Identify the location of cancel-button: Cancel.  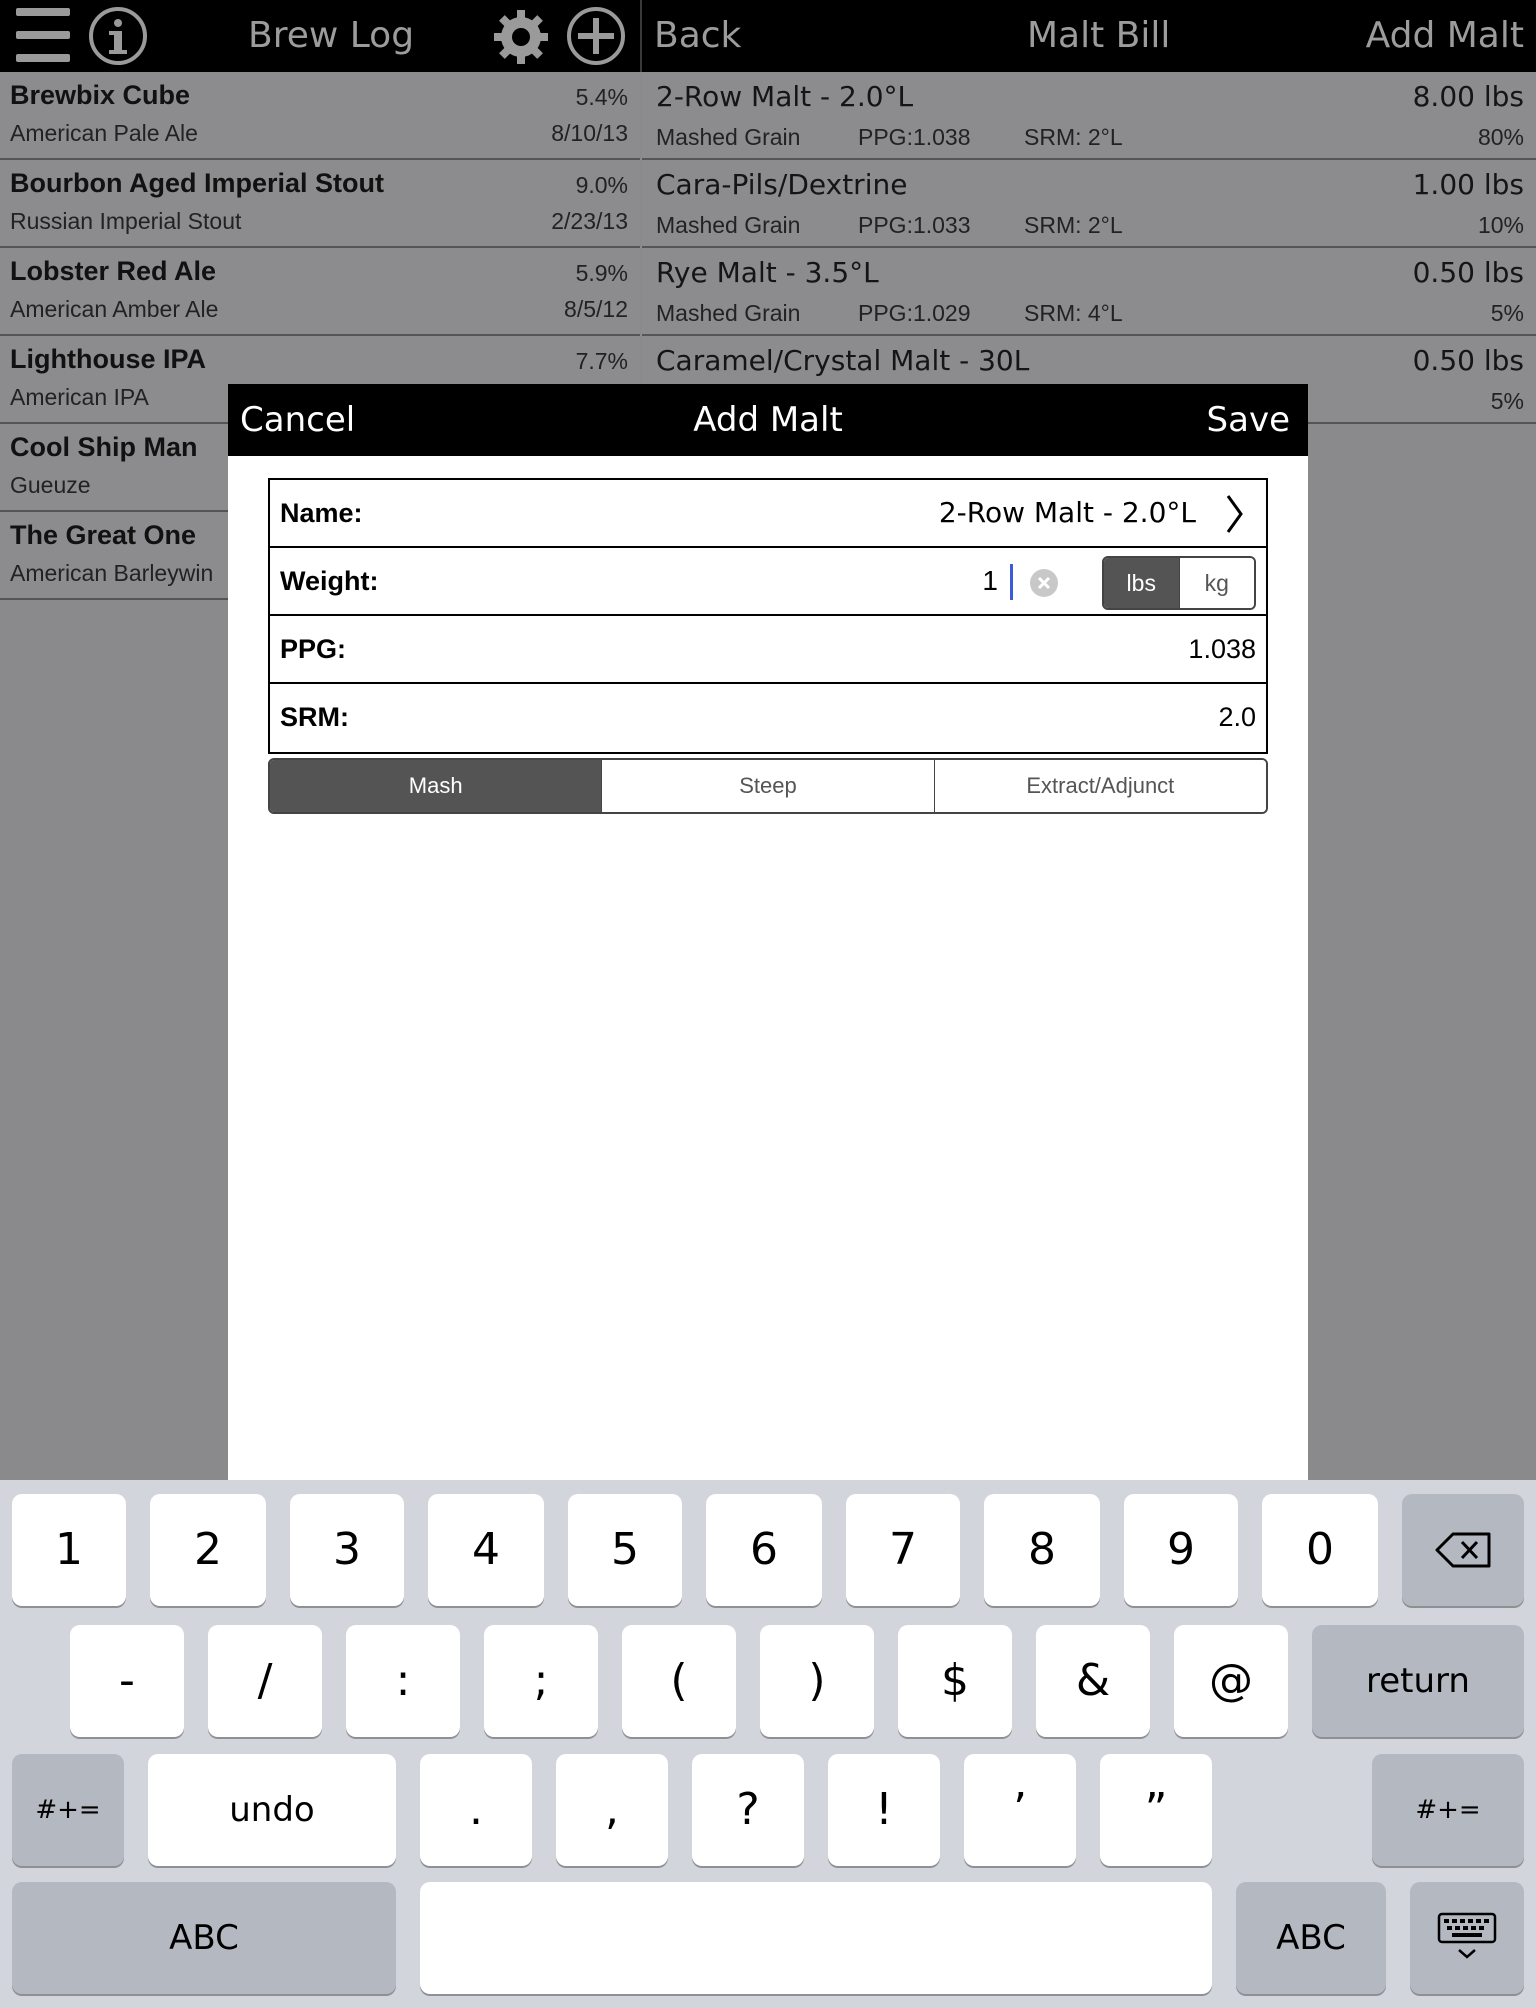
(297, 420).